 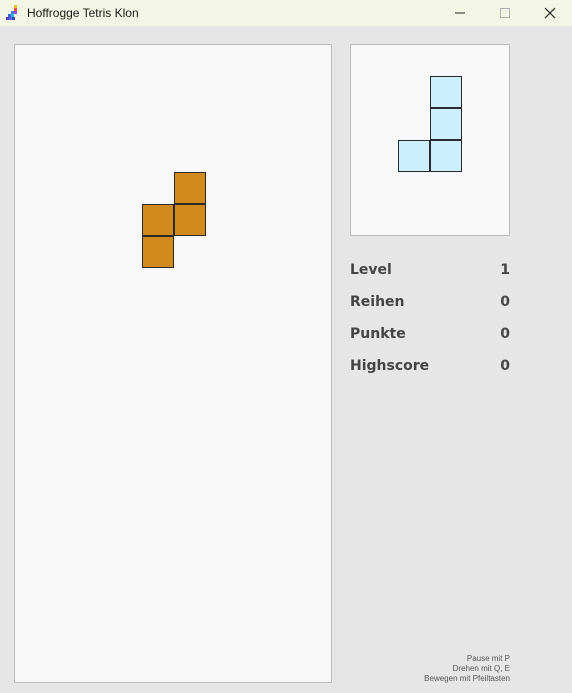 I want to click on minimize-icon, so click(x=460, y=13).